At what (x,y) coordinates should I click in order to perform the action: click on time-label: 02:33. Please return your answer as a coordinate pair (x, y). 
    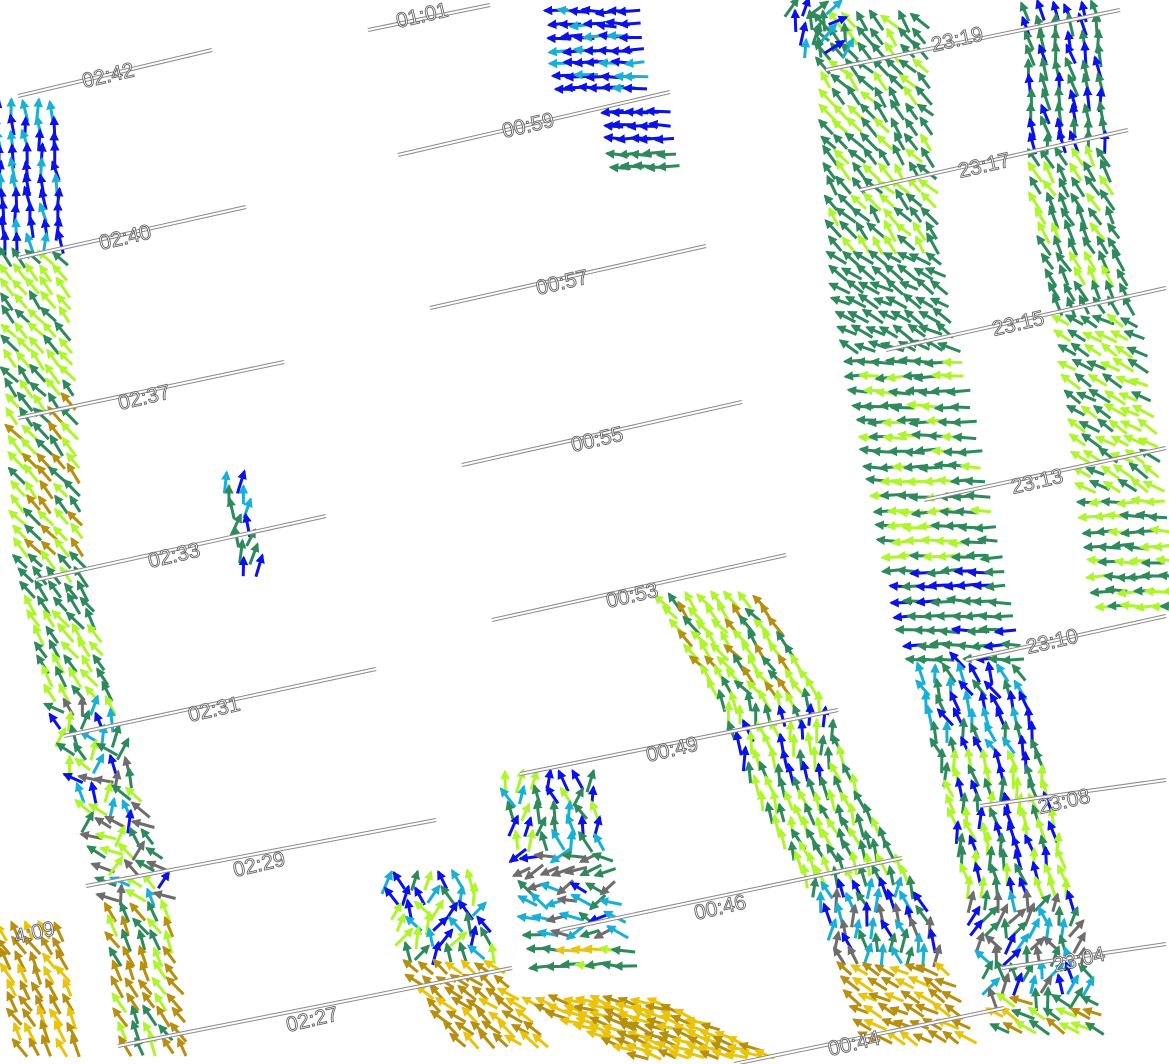
    Looking at the image, I should click on (174, 556).